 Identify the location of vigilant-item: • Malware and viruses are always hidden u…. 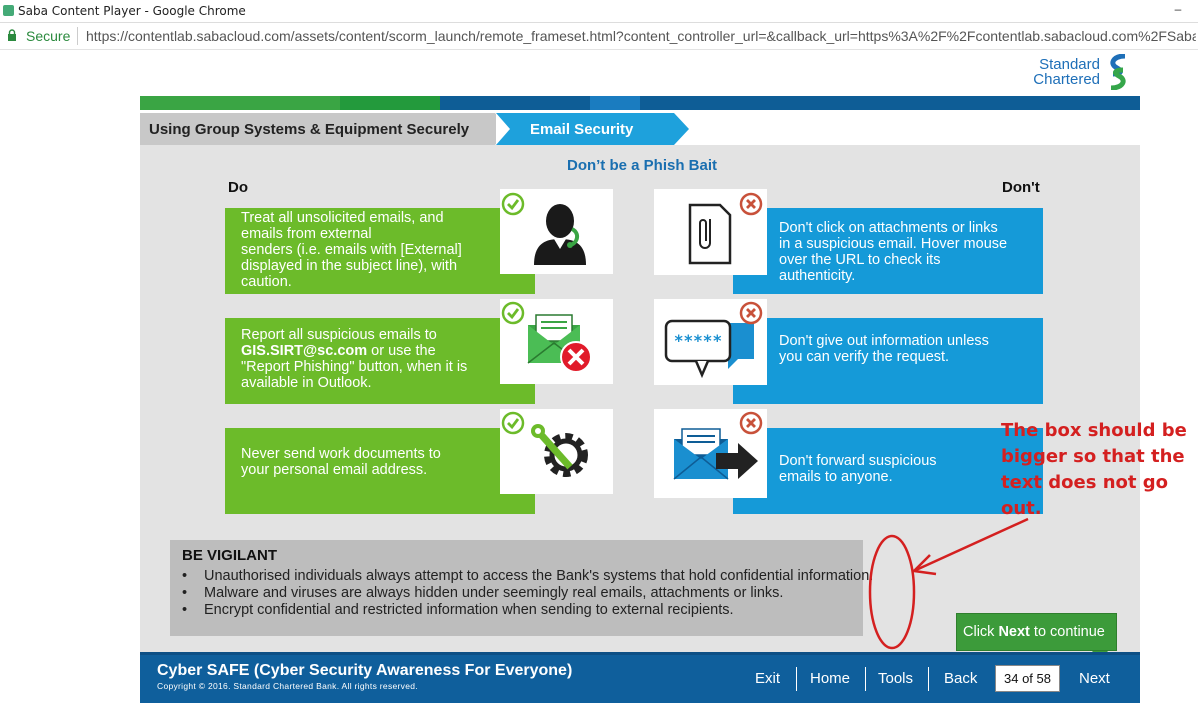
(483, 593).